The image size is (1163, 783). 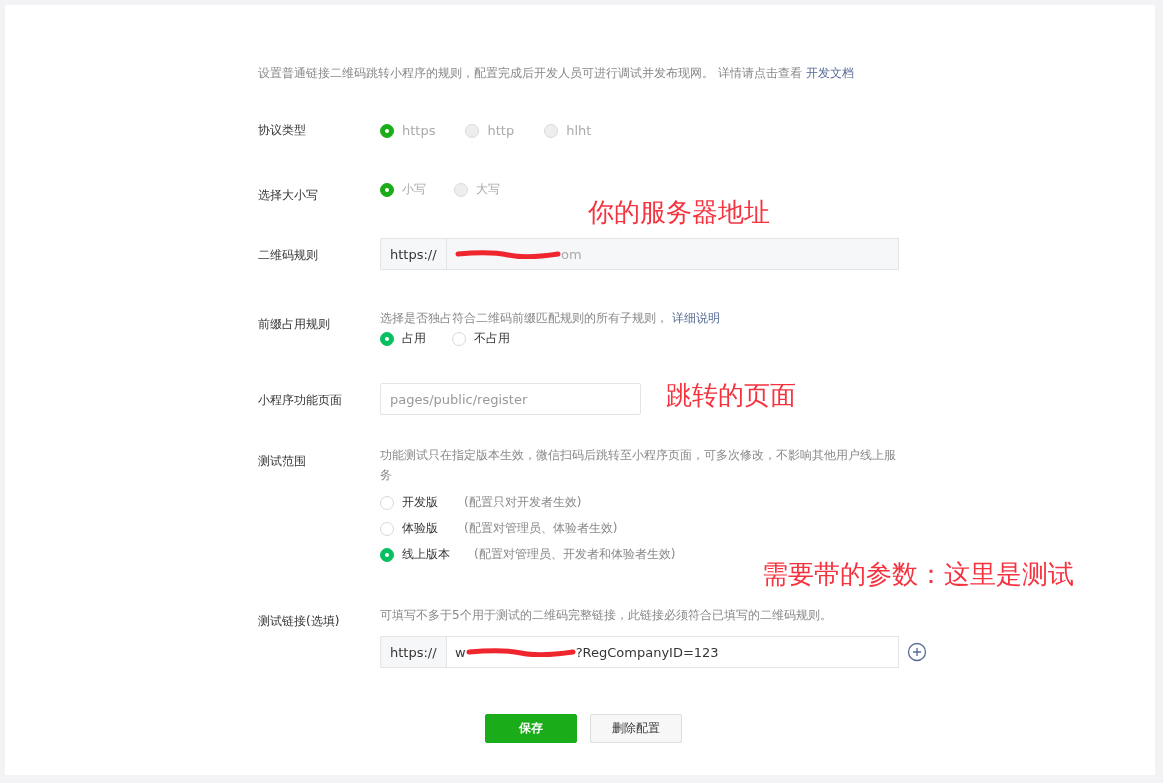 What do you see at coordinates (679, 212) in the screenshot?
I see `annotation-text: 你的服务器地址` at bounding box center [679, 212].